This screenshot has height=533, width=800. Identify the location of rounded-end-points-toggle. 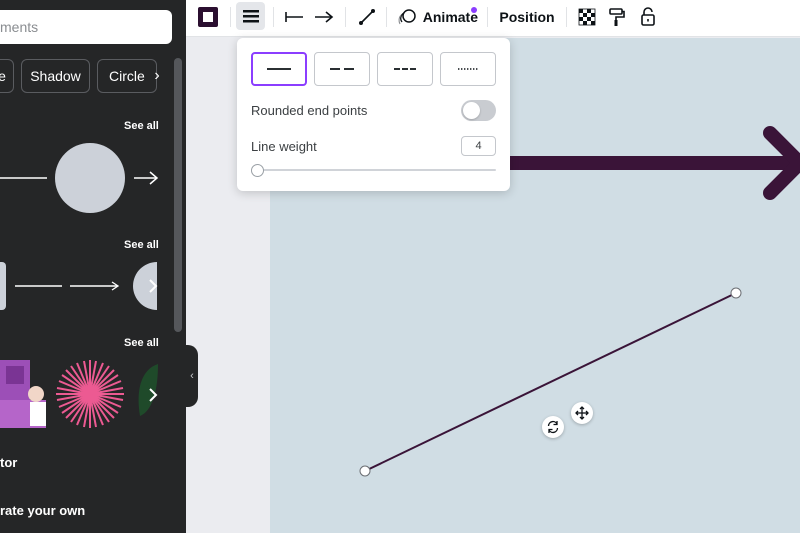
(478, 110).